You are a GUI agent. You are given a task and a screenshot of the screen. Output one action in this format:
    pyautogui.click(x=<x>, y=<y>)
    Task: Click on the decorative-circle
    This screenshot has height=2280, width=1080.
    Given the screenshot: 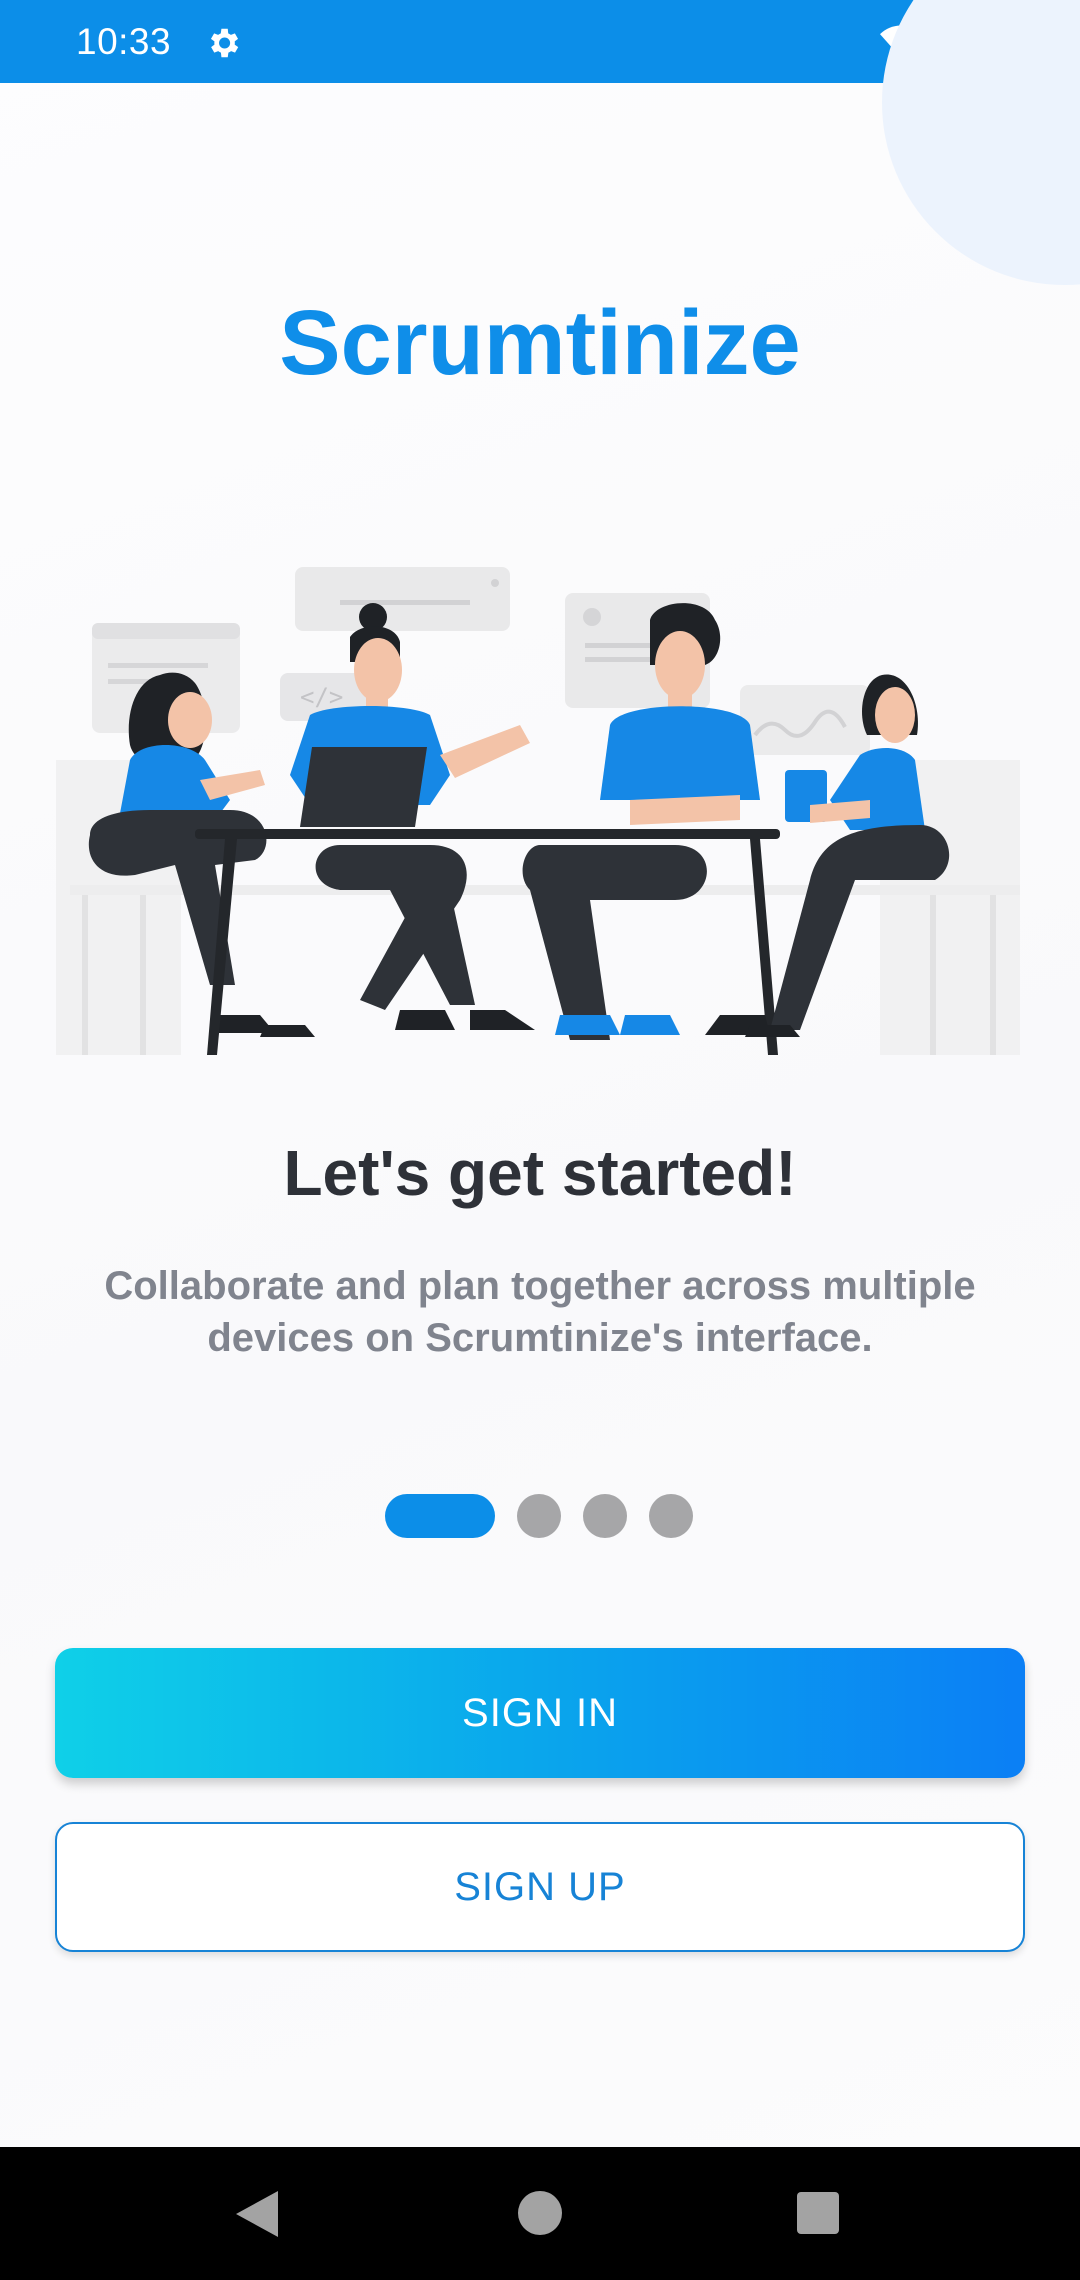 What is the action you would take?
    pyautogui.click(x=981, y=142)
    